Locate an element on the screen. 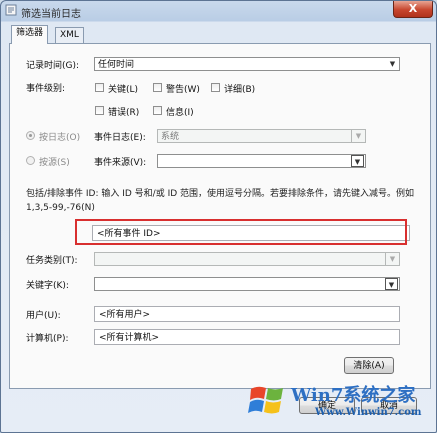 The height and width of the screenshot is (433, 437). critical-checkbox is located at coordinates (99, 87).